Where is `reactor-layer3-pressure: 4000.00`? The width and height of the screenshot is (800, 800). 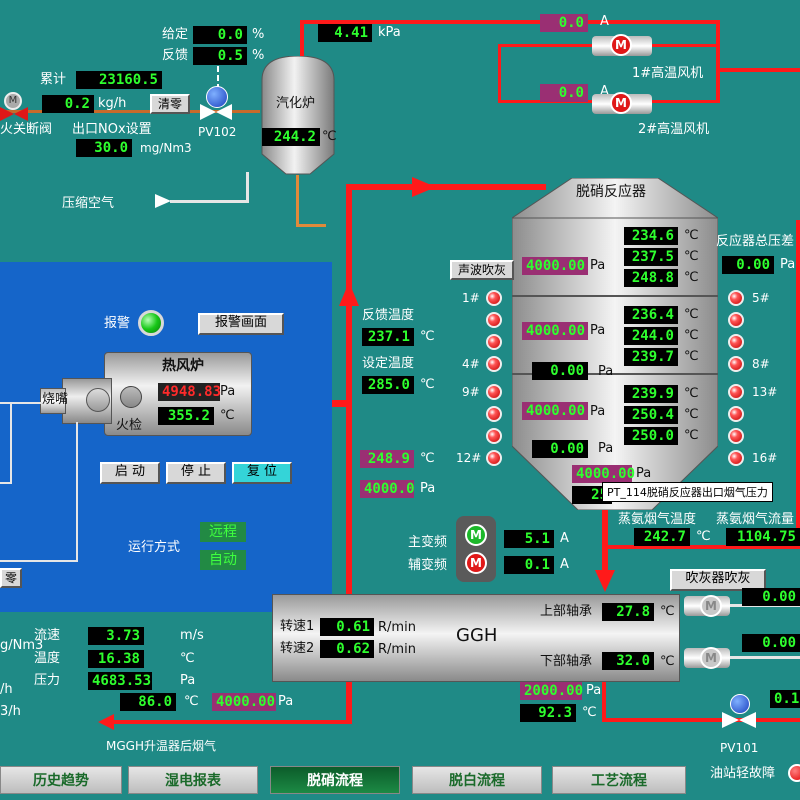
reactor-layer3-pressure: 4000.00 is located at coordinates (555, 411).